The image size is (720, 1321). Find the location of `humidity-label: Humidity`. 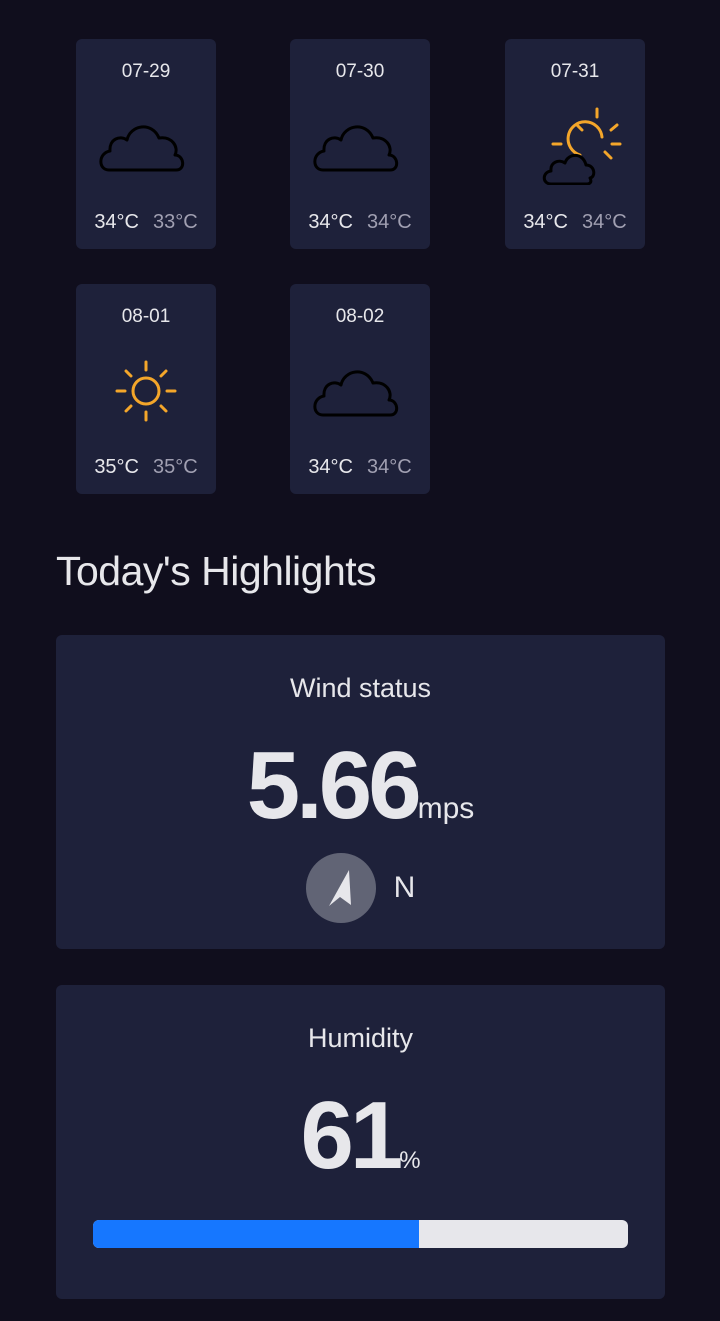

humidity-label: Humidity is located at coordinates (360, 1038).